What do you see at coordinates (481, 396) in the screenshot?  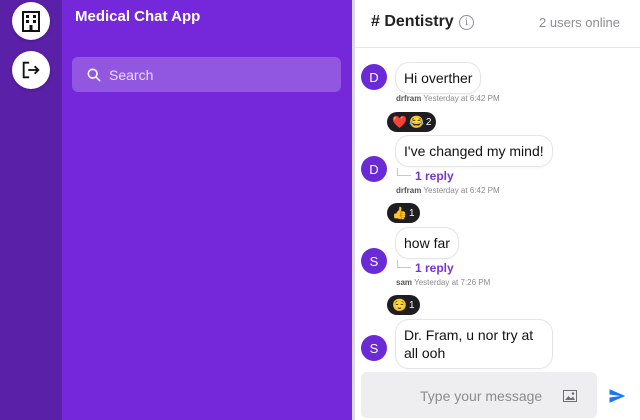 I see `message-input-placeholder: Type your message` at bounding box center [481, 396].